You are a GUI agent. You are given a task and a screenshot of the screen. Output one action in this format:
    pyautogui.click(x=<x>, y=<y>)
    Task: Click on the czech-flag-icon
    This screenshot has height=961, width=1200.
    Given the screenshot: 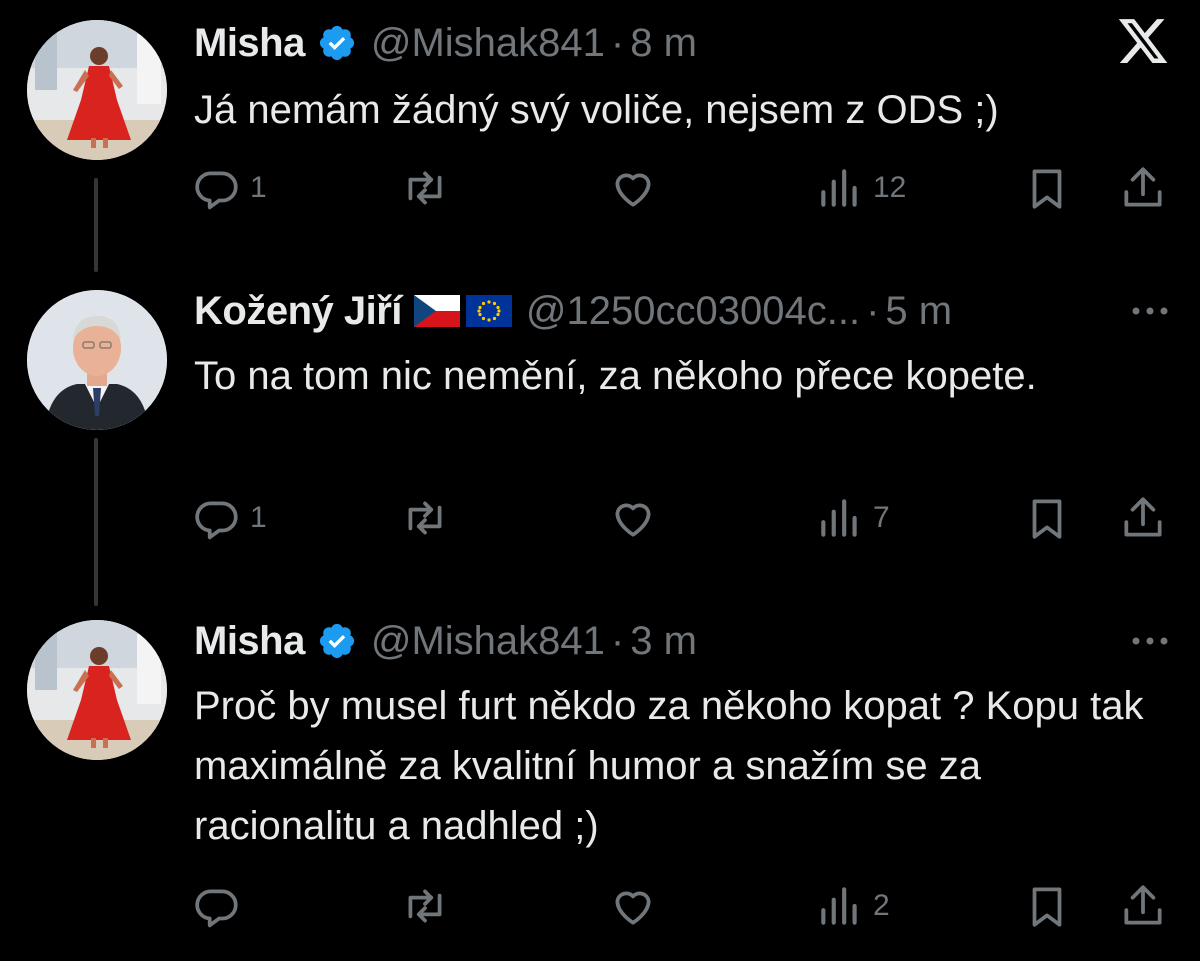 What is the action you would take?
    pyautogui.click(x=436, y=311)
    